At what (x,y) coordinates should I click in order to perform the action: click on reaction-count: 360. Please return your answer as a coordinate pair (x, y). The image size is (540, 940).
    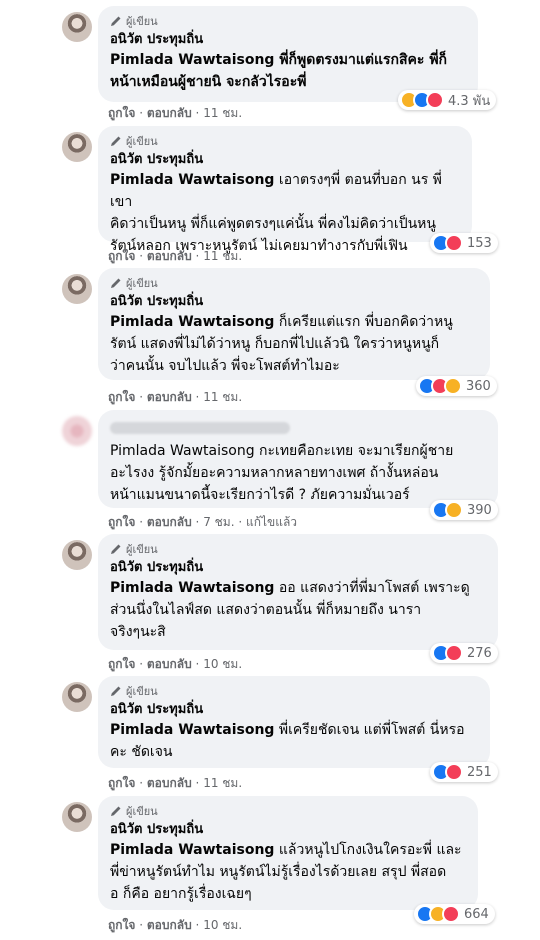
    Looking at the image, I should click on (478, 386).